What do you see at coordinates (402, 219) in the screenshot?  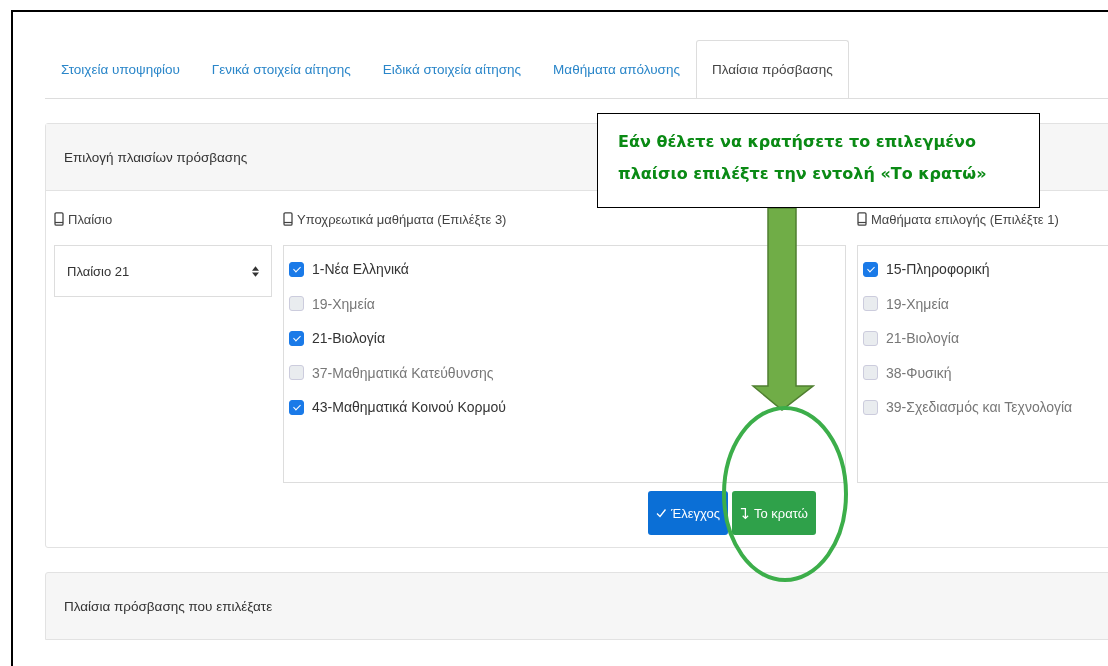 I see `field-label: Υποχρεωτικά μαθήματα (Επιλέξτε 3)` at bounding box center [402, 219].